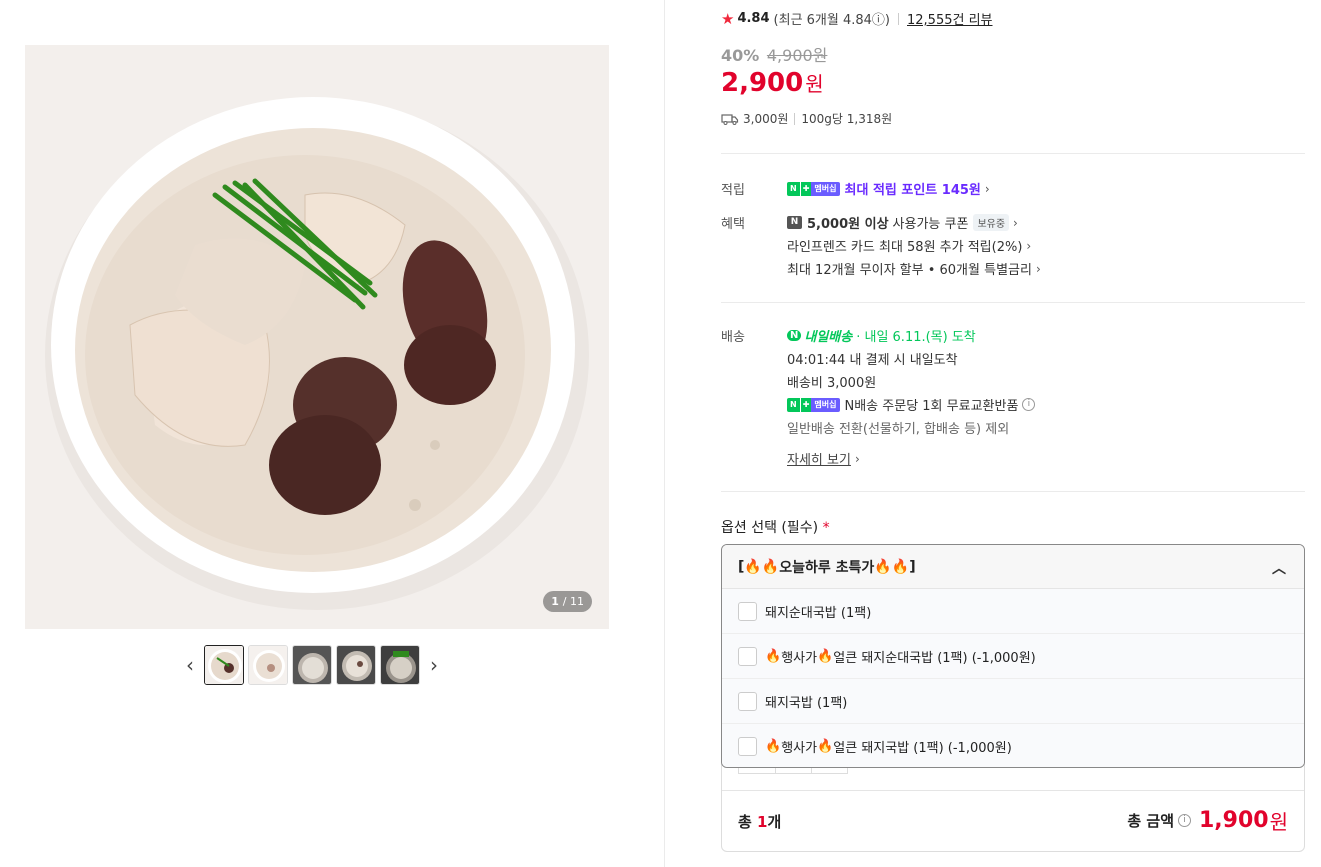 This screenshot has width=1321, height=867. I want to click on rating-score: 4.84, so click(753, 18).